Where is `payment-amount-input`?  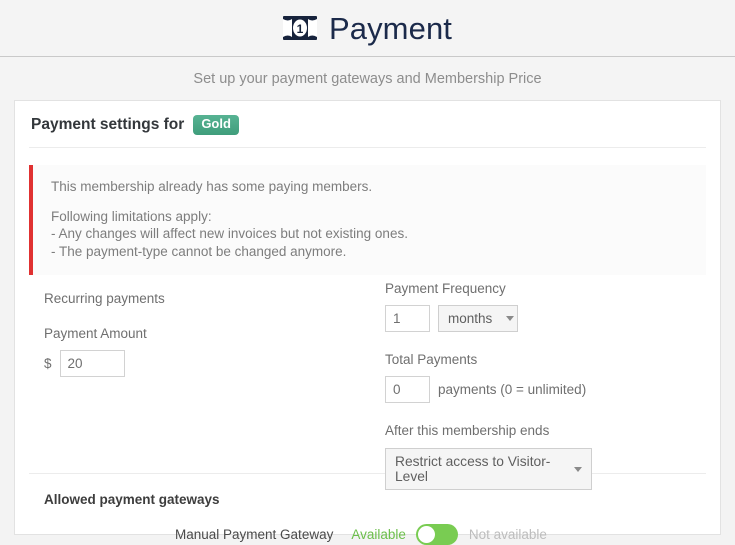
payment-amount-input is located at coordinates (92, 363).